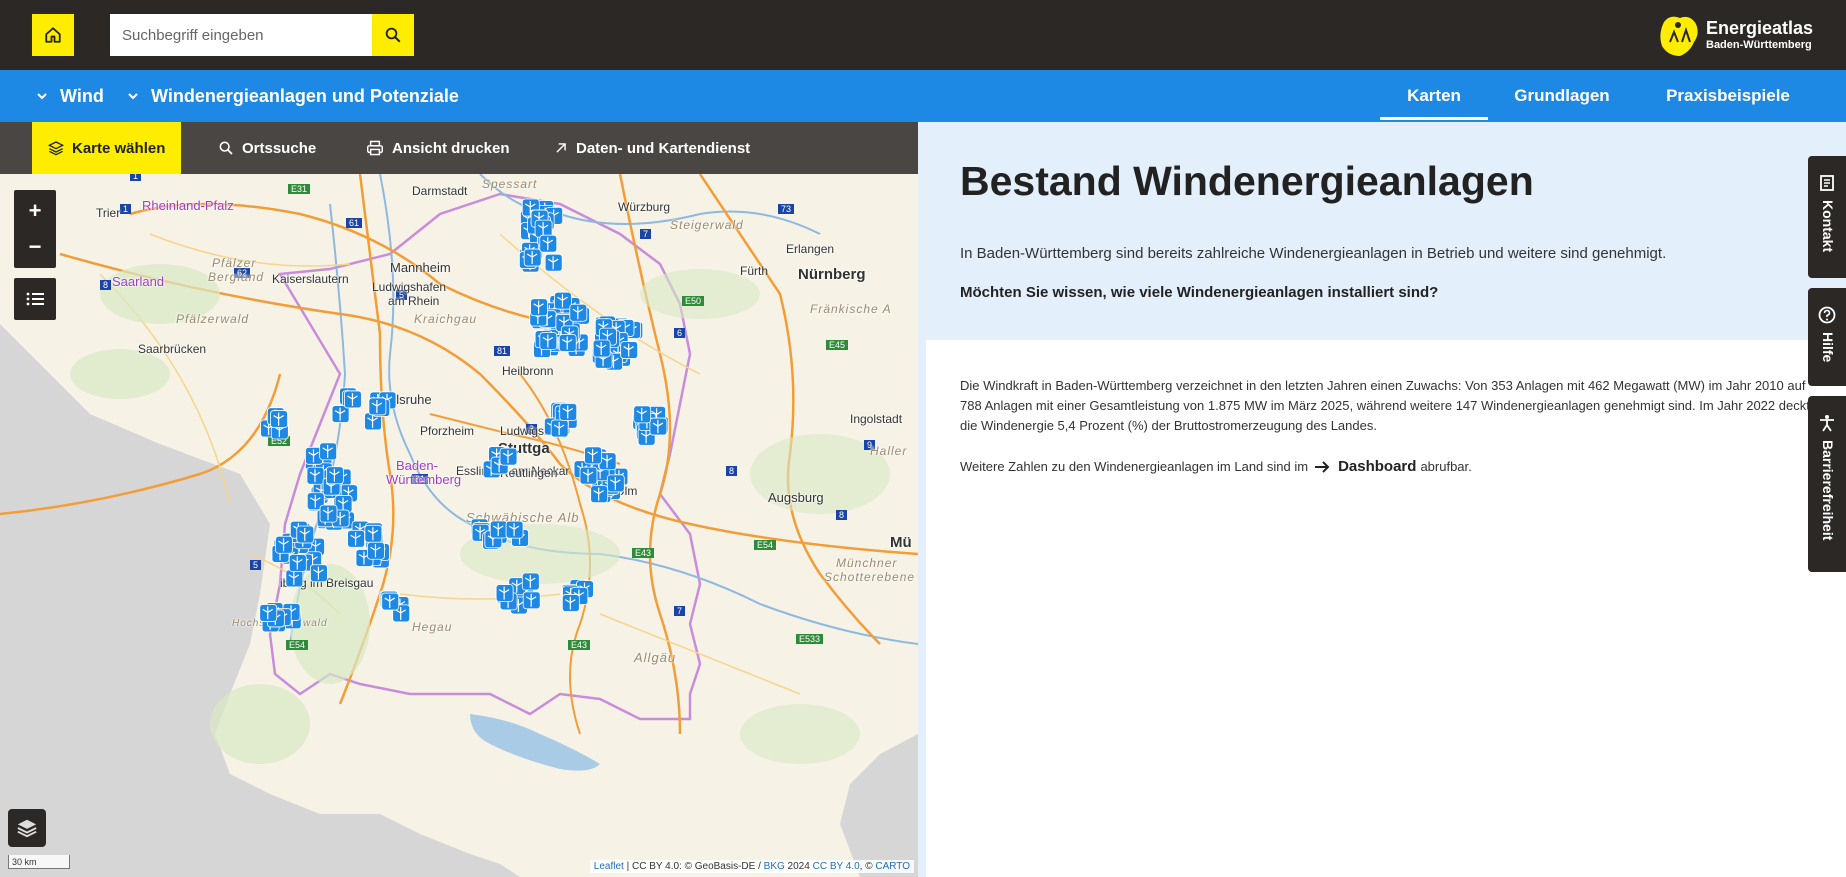 This screenshot has width=1846, height=877. I want to click on side-tab-kontakt: Kontakt, so click(1827, 217).